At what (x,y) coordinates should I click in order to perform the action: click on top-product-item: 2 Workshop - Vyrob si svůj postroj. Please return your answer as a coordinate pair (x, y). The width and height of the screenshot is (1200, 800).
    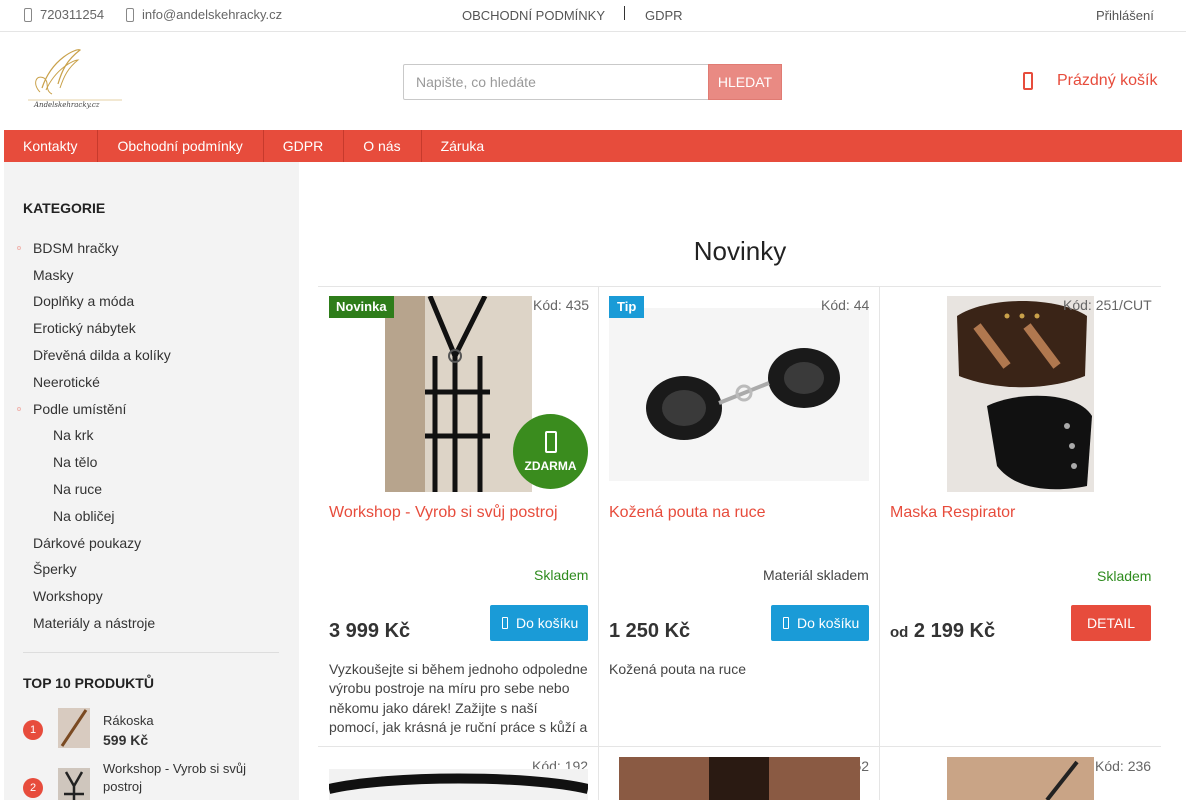
    Looking at the image, I should click on (153, 779).